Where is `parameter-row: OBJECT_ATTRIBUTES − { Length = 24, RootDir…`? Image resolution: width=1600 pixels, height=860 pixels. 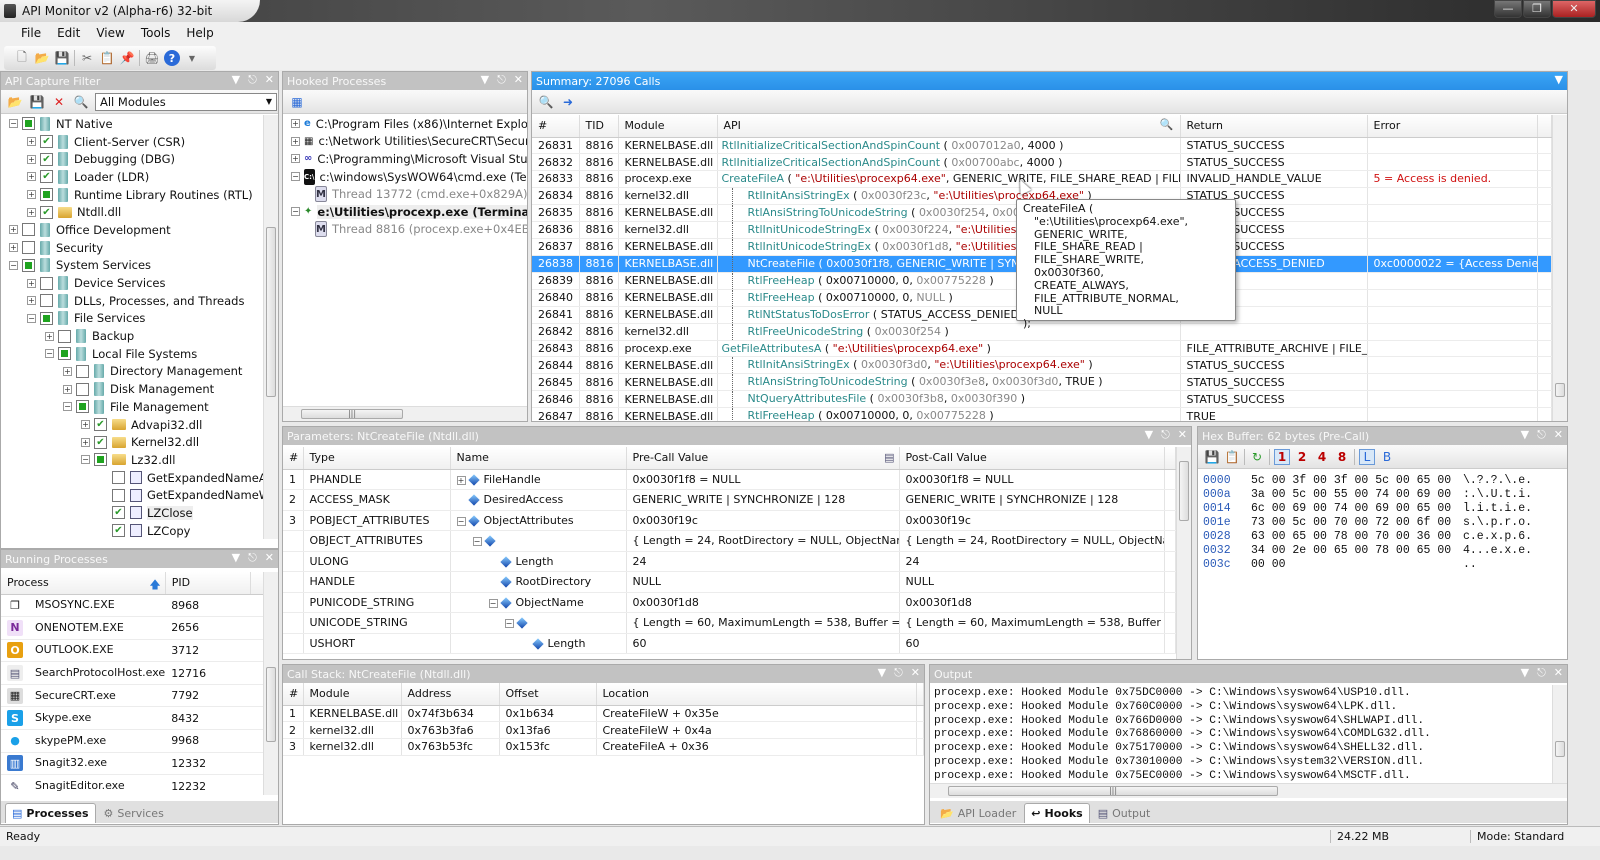
parameter-row: OBJECT_ATTRIBUTES − { Length = 24, RootDir… is located at coordinates (729, 541).